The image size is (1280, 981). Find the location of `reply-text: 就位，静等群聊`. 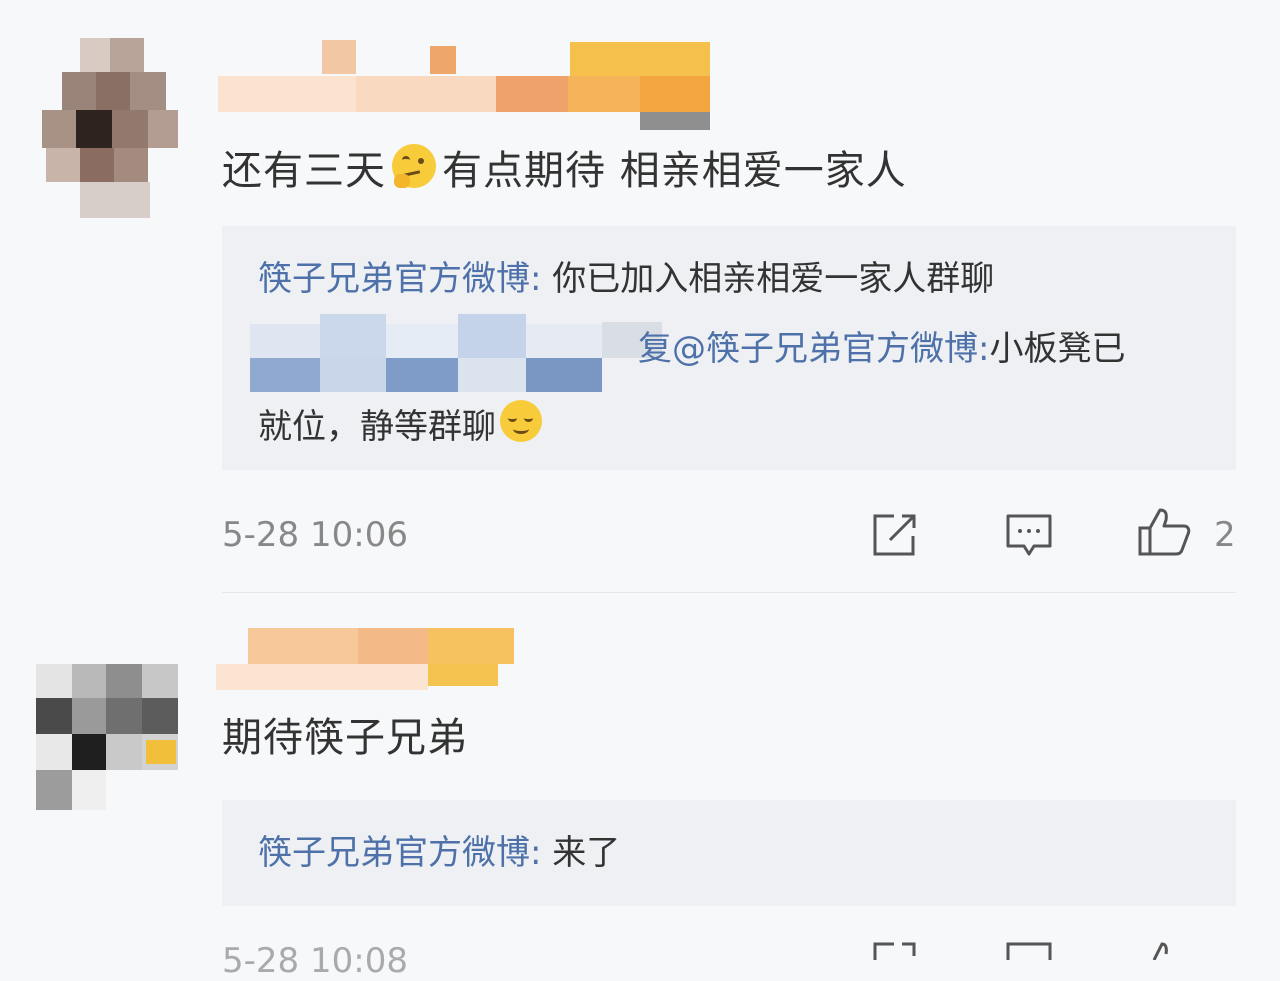

reply-text: 就位，静等群聊 is located at coordinates (377, 427).